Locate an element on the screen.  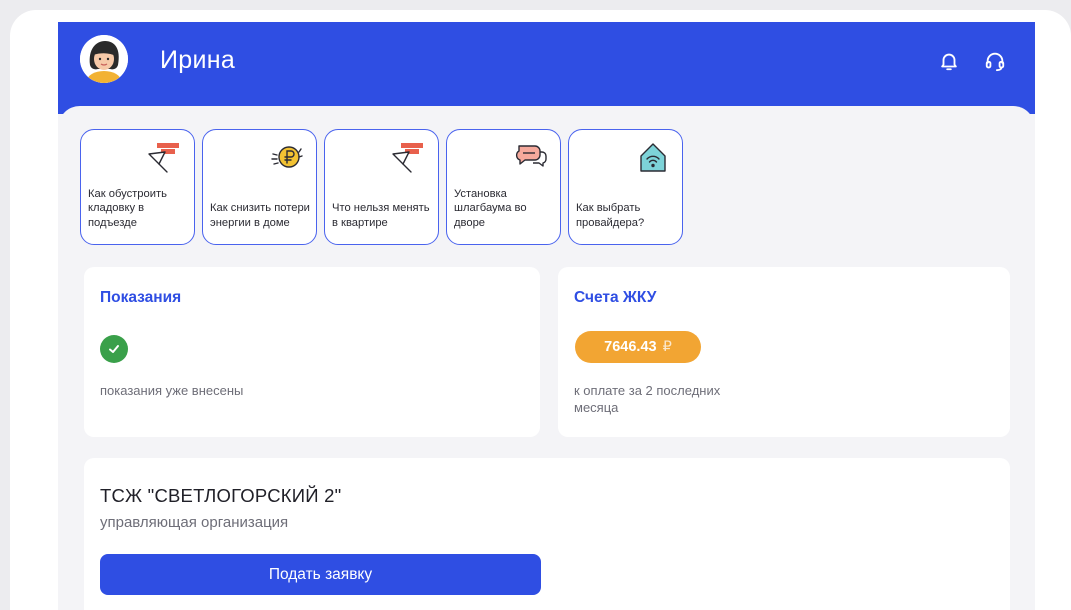
story-card-provider: Как выбрать провайдера? is located at coordinates (625, 187).